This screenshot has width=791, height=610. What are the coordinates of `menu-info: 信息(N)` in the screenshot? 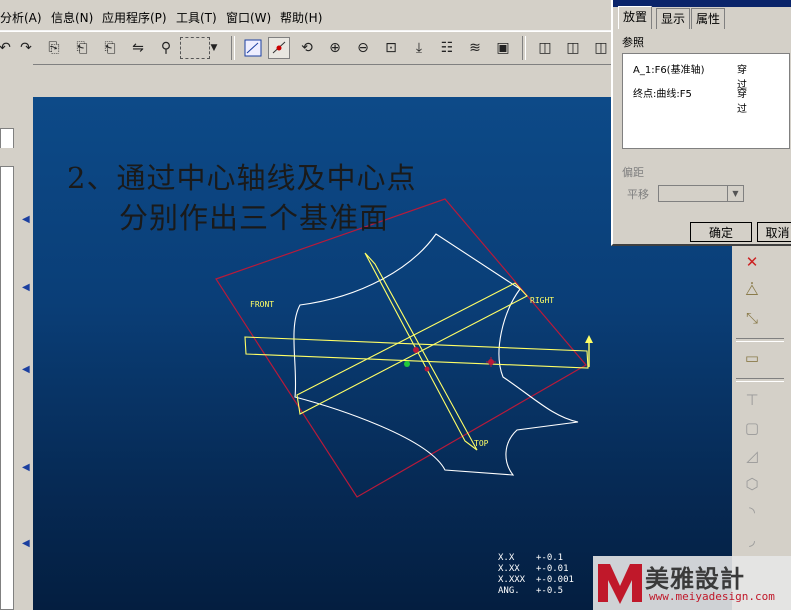 It's located at (72, 17).